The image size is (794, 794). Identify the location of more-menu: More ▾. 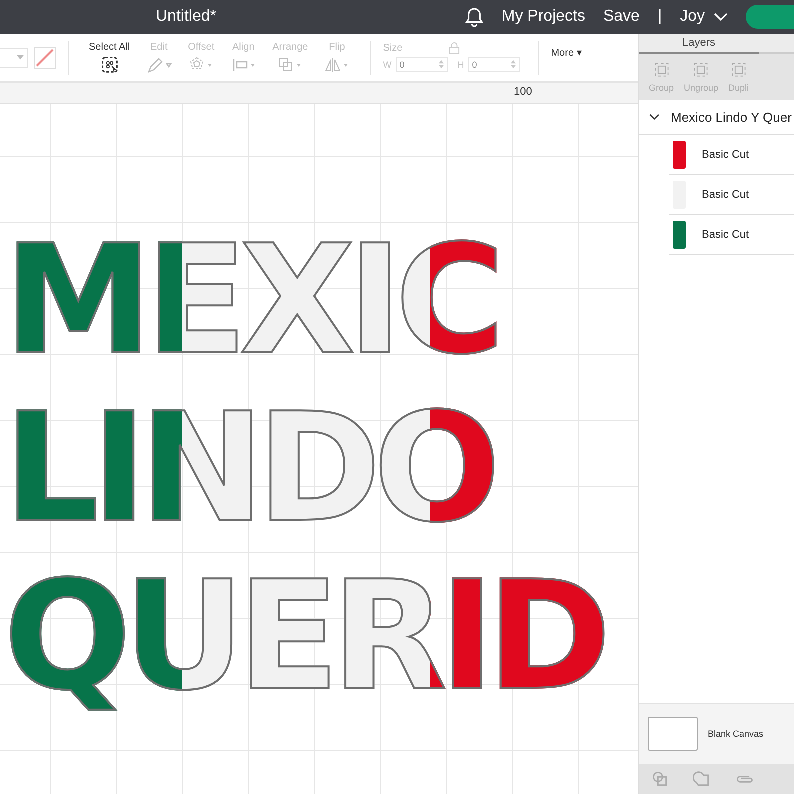
(566, 52).